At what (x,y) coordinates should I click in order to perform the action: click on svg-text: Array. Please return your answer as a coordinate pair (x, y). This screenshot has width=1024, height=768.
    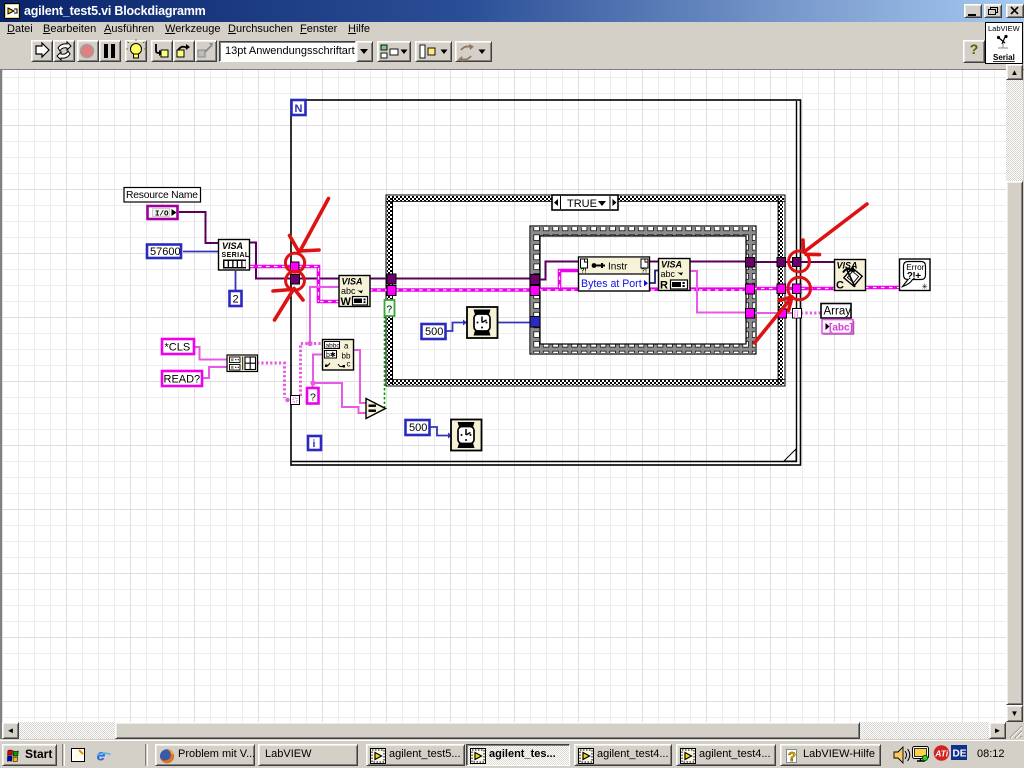
    Looking at the image, I should click on (838, 312).